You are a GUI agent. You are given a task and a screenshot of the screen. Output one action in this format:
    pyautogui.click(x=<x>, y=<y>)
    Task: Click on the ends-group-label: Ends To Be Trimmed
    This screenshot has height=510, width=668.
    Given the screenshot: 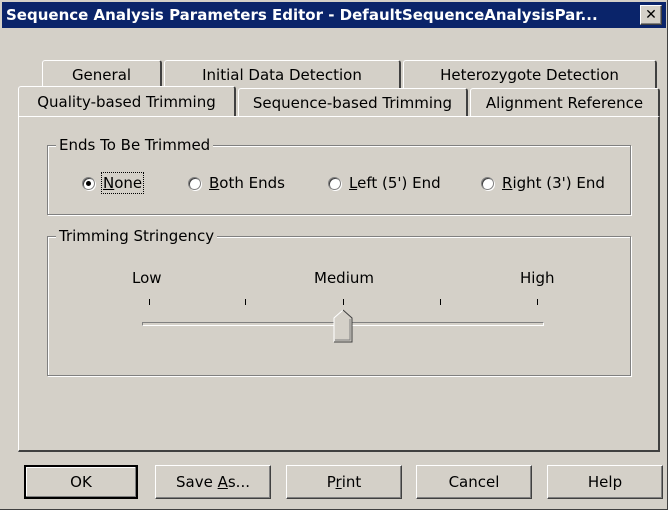 What is the action you would take?
    pyautogui.click(x=135, y=145)
    